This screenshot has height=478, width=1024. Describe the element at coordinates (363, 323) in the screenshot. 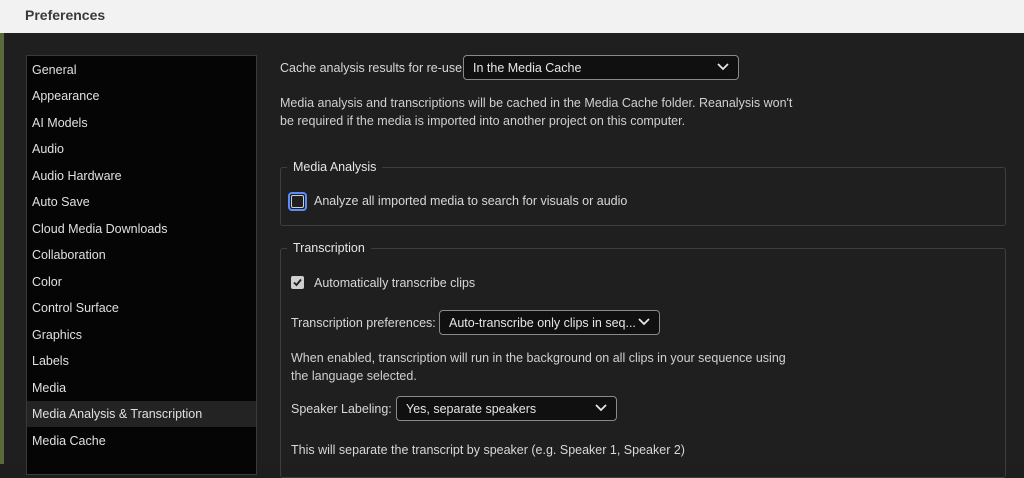

I see `transcription-preferences-label: Transcription preferences:` at that location.